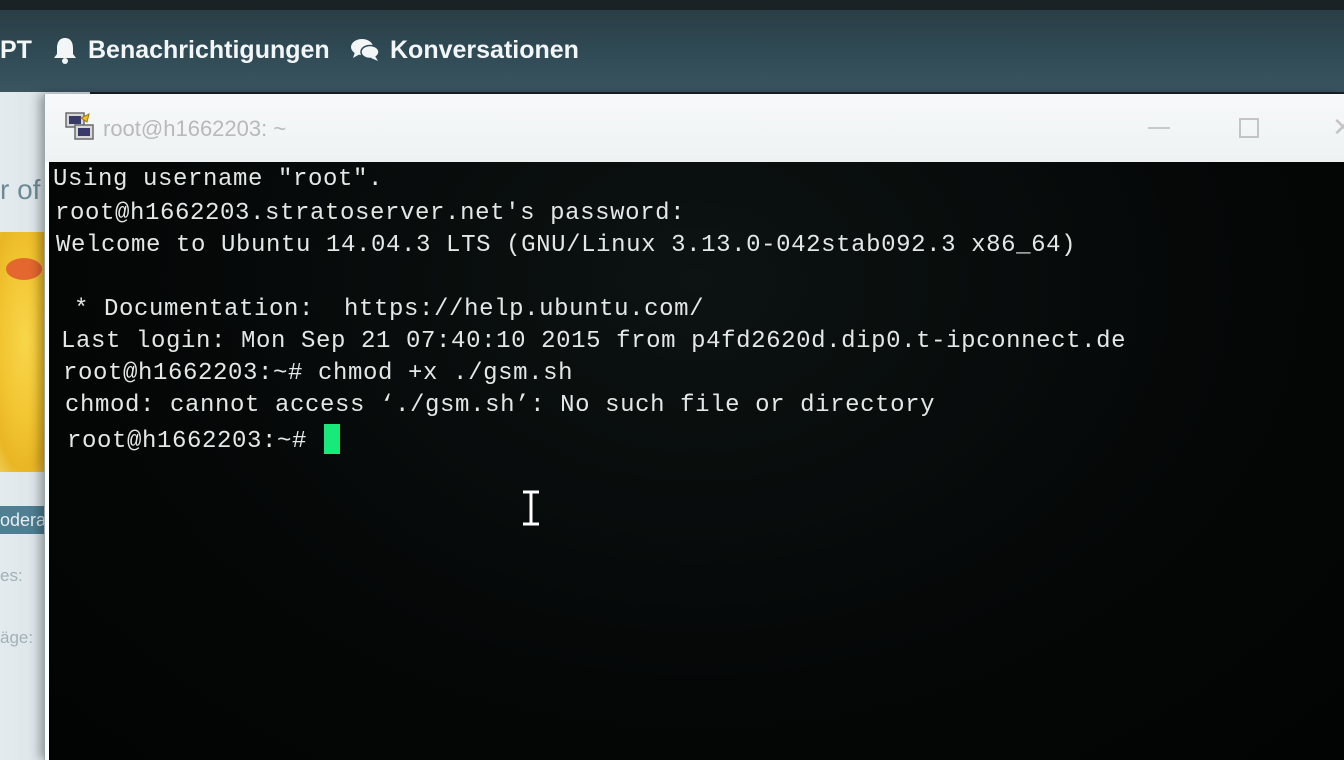  I want to click on putty-icon, so click(80, 129).